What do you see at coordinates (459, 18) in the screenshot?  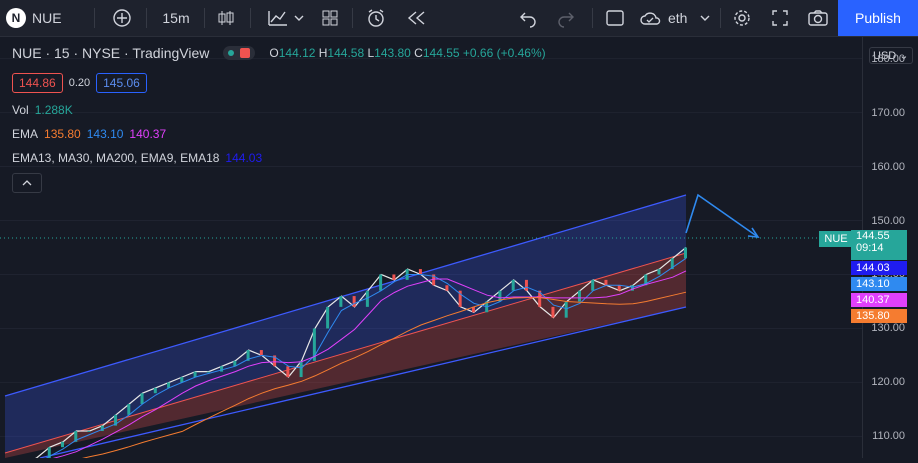 I see `top-toolbar: N NUE 15m eth Publish` at bounding box center [459, 18].